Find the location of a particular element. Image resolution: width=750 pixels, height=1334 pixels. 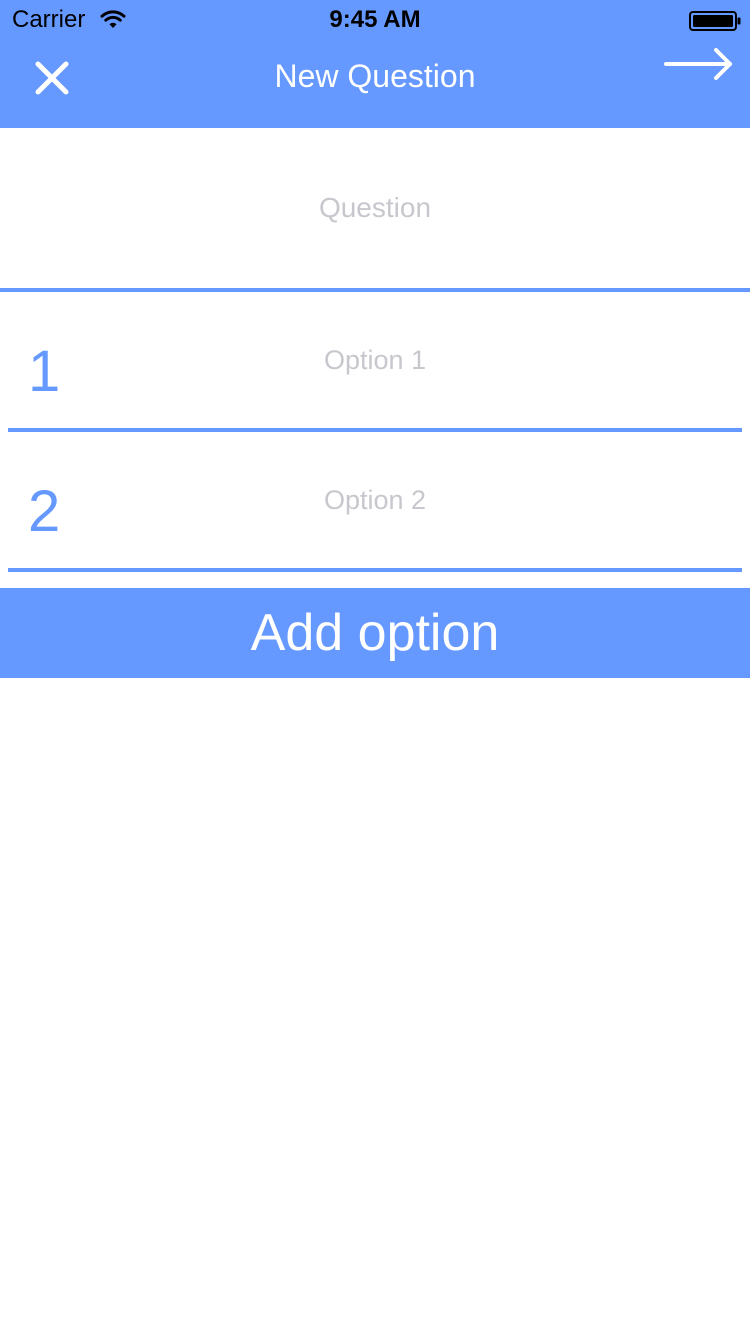

add-option-button: Add option is located at coordinates (375, 633).